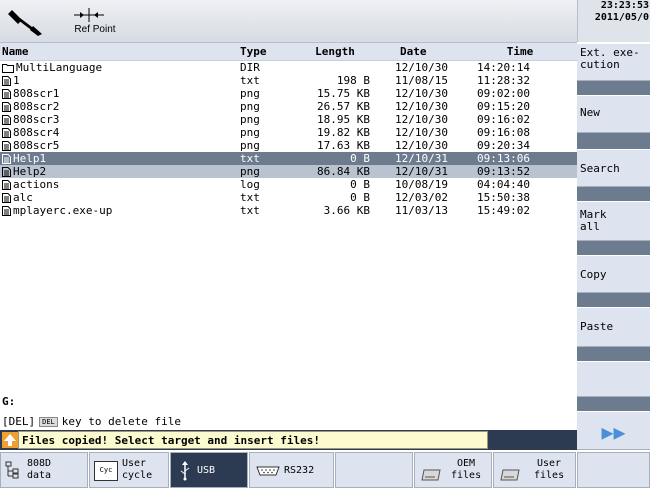 Image resolution: width=650 pixels, height=488 pixels. Describe the element at coordinates (59, 67) in the screenshot. I see `file-name: MultiLanguage` at that location.